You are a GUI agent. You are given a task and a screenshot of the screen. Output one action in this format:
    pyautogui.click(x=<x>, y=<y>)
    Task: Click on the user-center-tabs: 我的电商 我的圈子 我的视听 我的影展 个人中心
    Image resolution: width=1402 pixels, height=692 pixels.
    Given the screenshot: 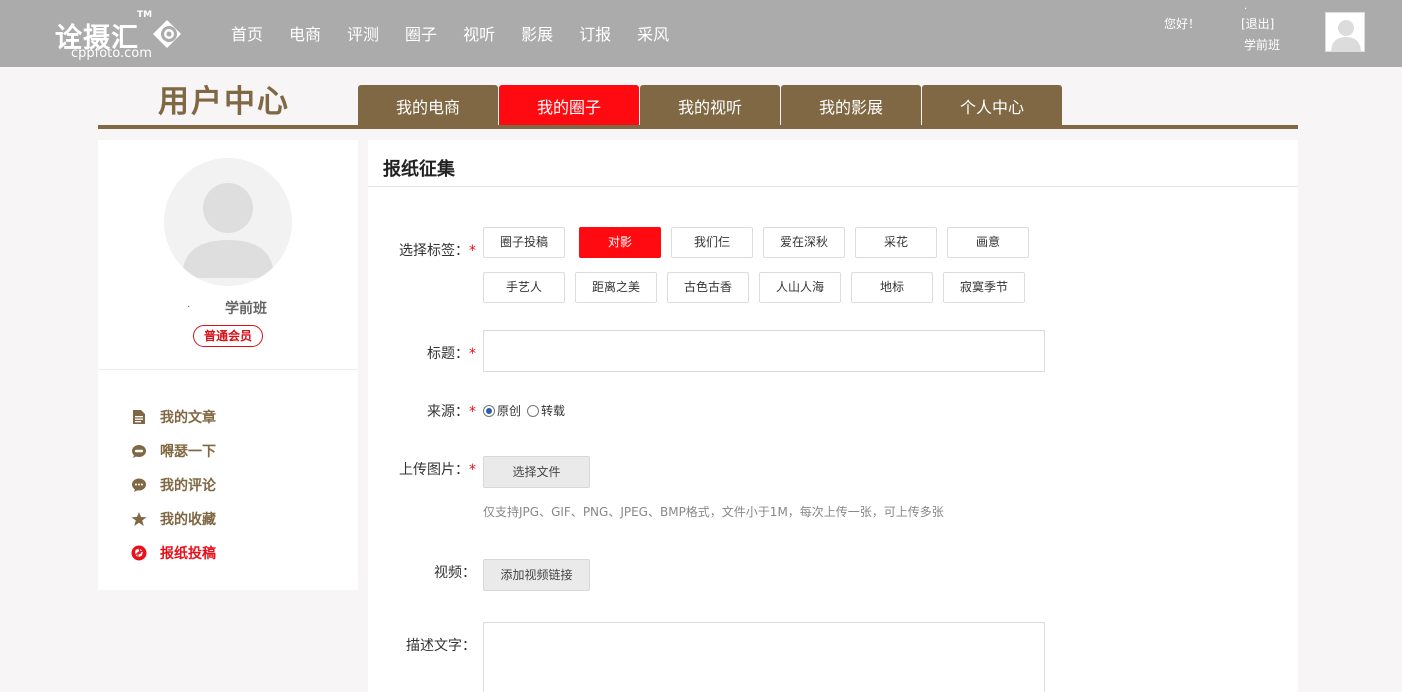 What is the action you would take?
    pyautogui.click(x=710, y=105)
    